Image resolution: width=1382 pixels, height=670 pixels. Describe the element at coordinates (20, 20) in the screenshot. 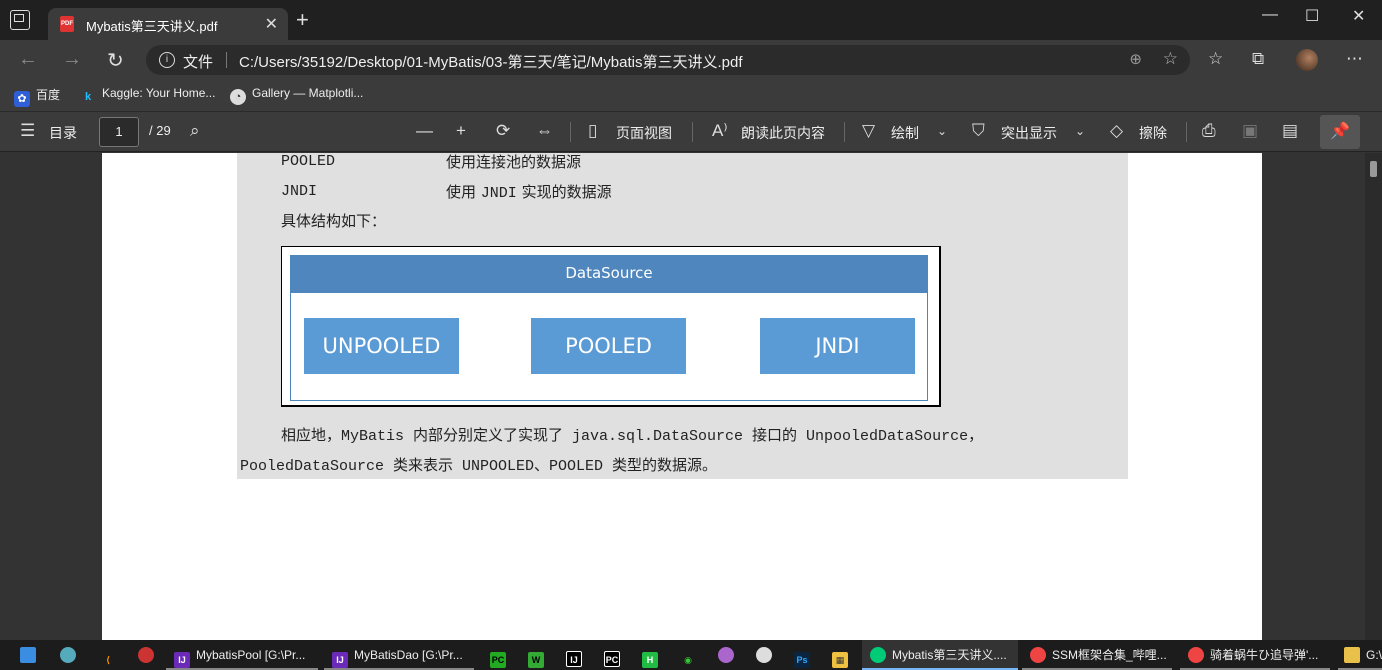

I see `tab-actions-icon` at that location.